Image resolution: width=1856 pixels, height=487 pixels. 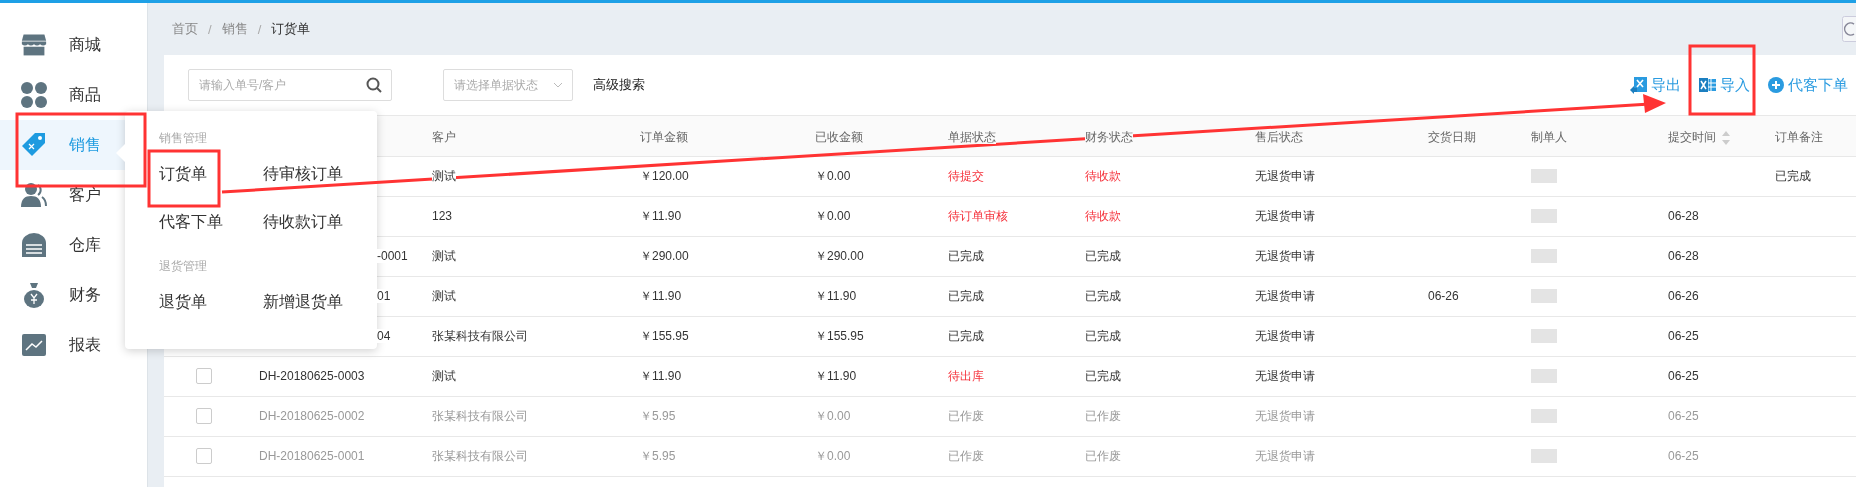 What do you see at coordinates (384, 296) in the screenshot?
I see `table-cell: 01` at bounding box center [384, 296].